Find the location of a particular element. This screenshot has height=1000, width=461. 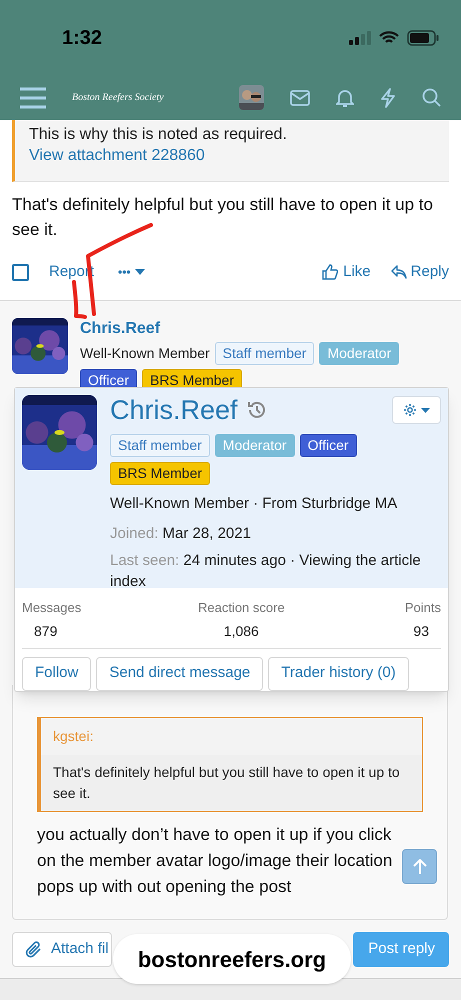

reply-text: you actually don’t have to open it up if you click on the member avatar logo/image their location pops up with out opening the post is located at coordinates (230, 856).